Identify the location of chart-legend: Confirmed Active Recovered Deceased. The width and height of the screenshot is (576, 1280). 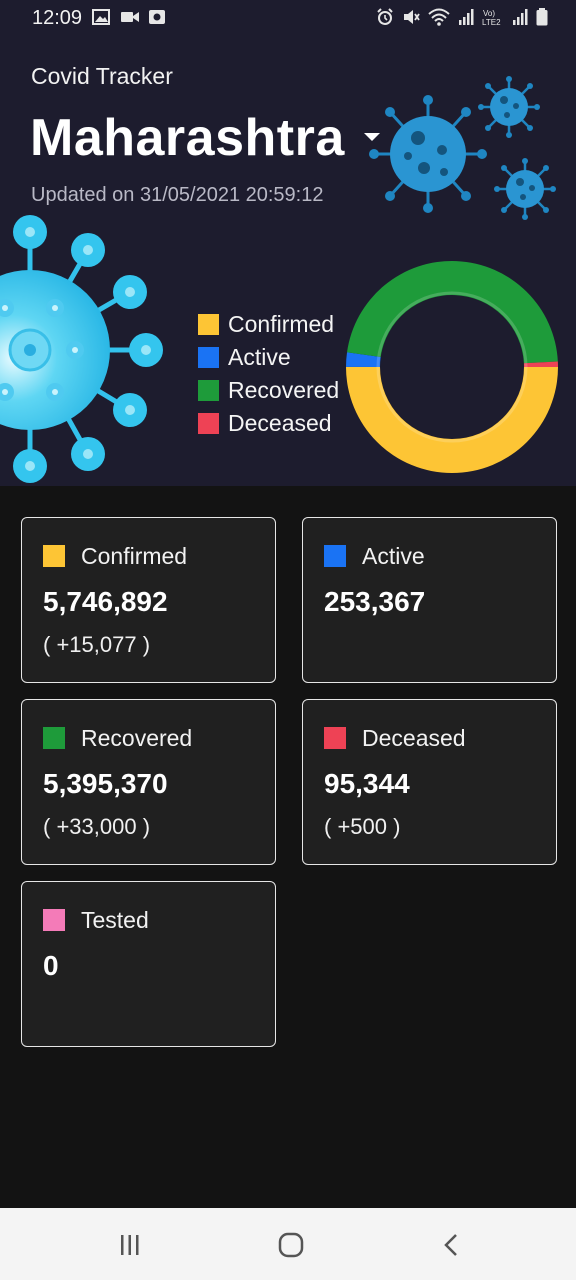
(268, 374).